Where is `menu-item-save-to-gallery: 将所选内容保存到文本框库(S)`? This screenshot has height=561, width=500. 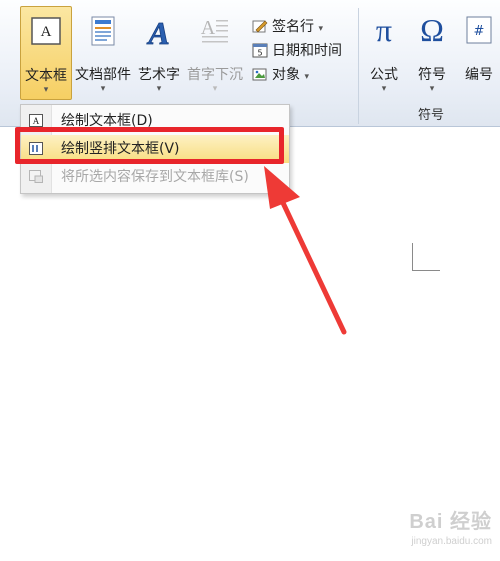 menu-item-save-to-gallery: 将所选内容保存到文本框库(S) is located at coordinates (155, 177).